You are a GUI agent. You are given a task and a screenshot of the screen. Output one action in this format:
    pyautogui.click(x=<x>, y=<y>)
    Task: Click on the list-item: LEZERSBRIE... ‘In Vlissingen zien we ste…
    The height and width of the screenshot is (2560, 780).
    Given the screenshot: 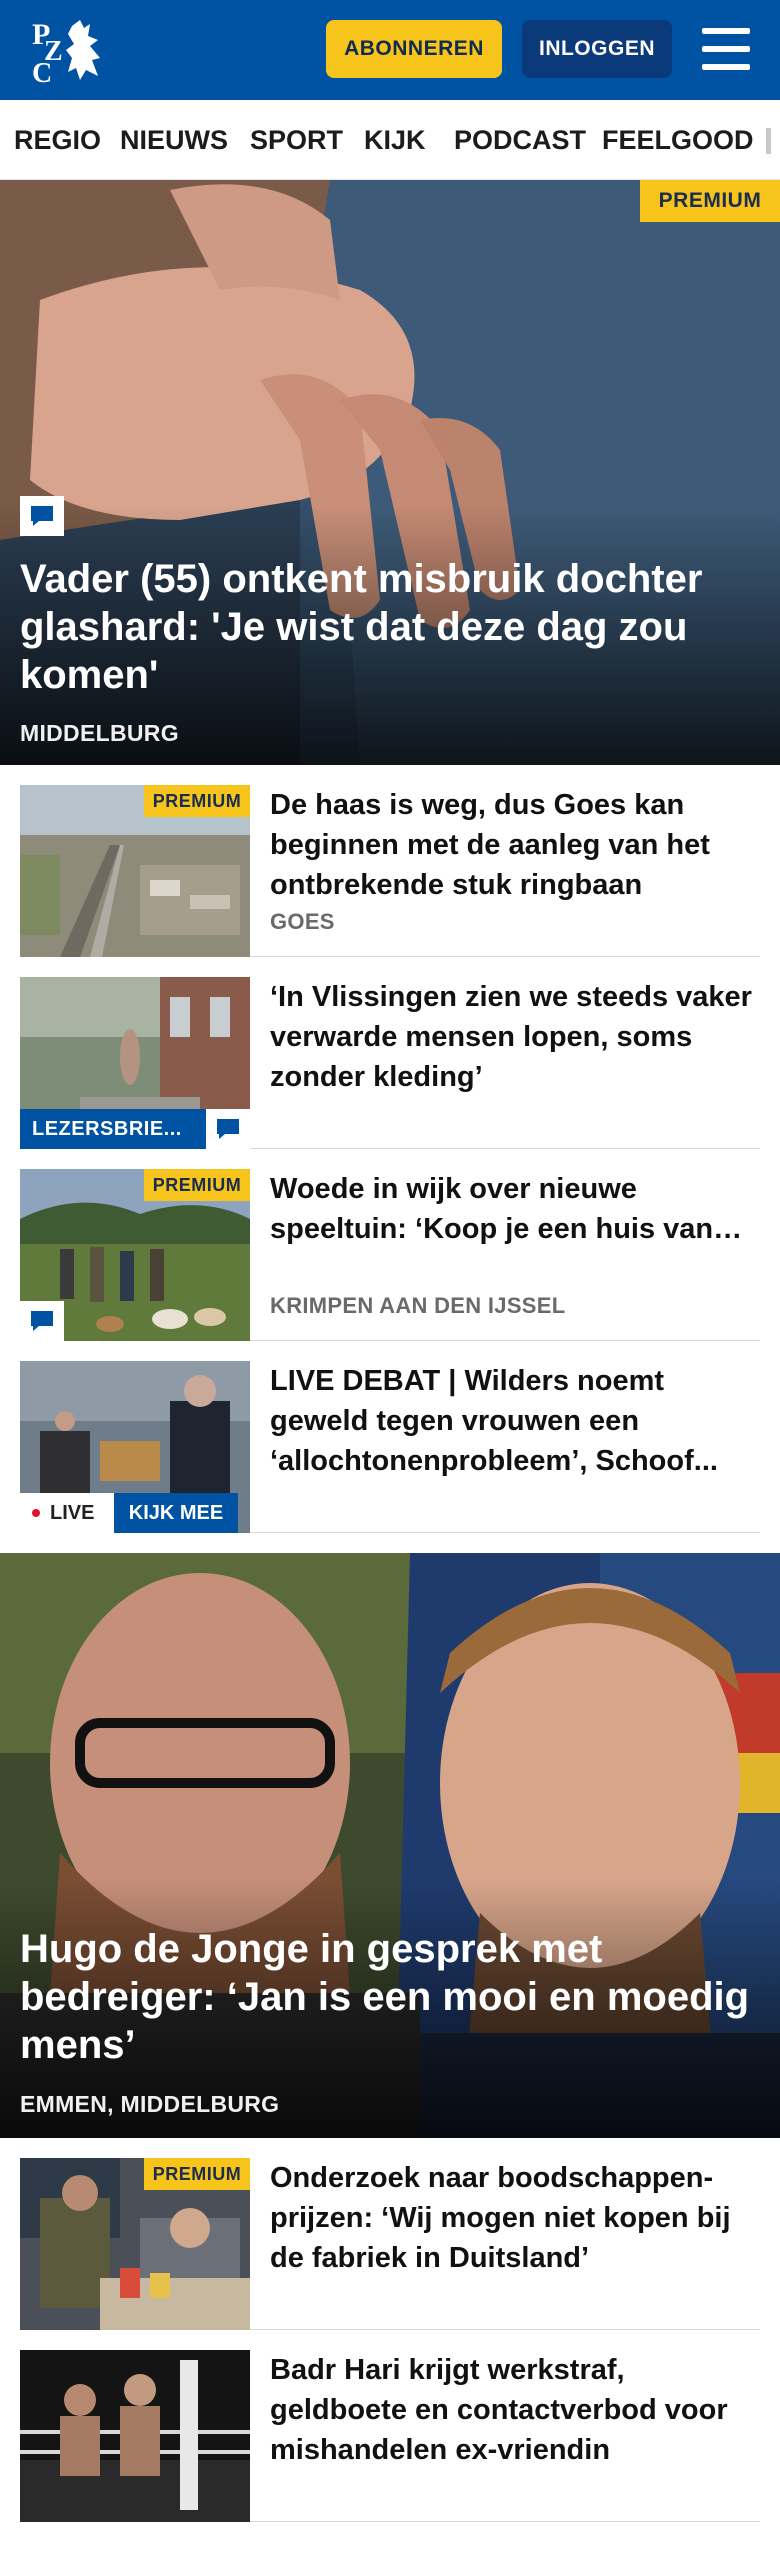 What is the action you would take?
    pyautogui.click(x=390, y=1053)
    